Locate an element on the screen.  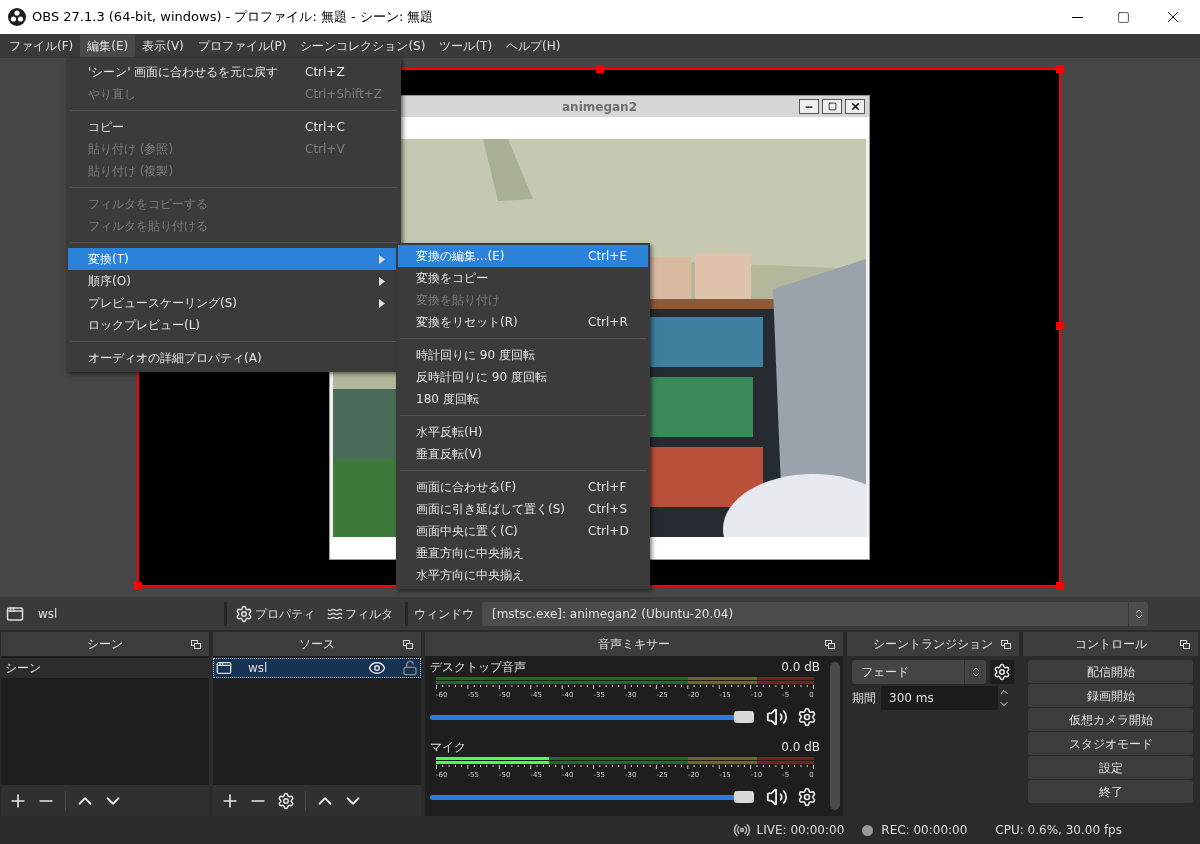
menu-bar-item: 編集(E) is located at coordinates (108, 46).